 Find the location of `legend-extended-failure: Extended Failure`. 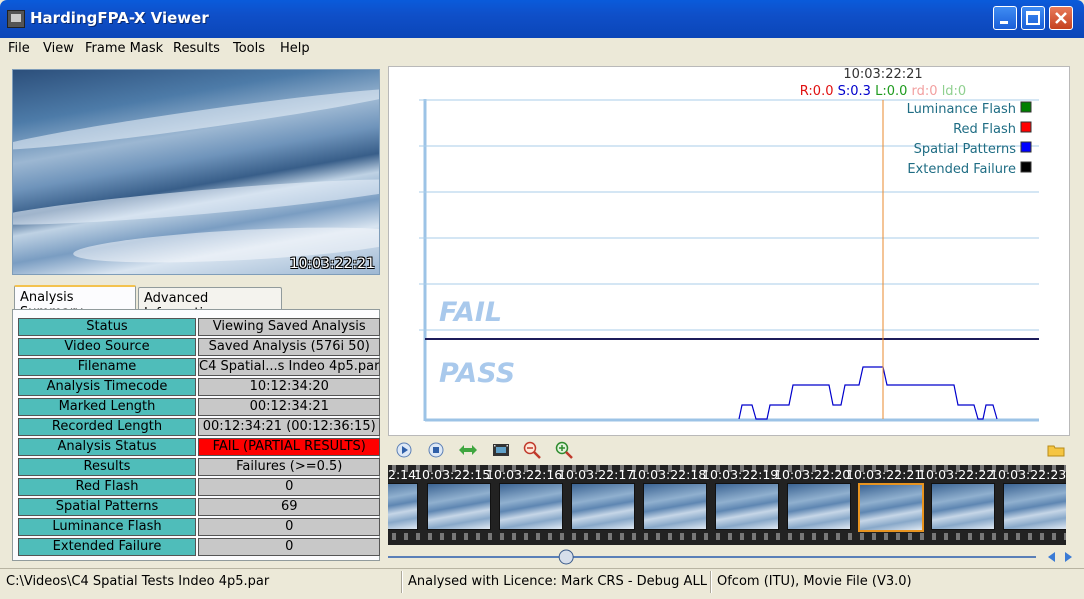

legend-extended-failure: Extended Failure is located at coordinates (961, 169).